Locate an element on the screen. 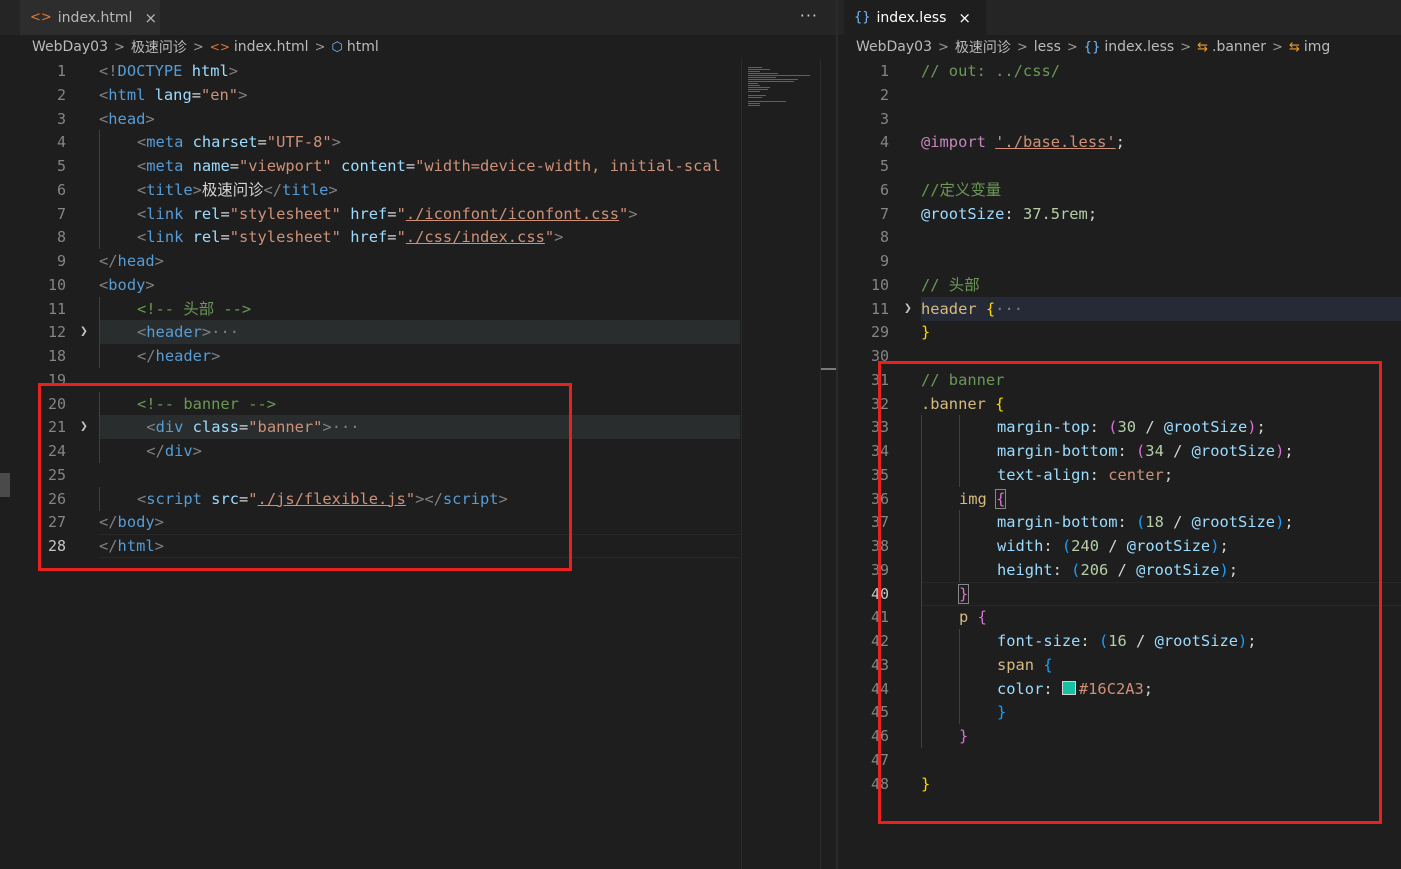 The image size is (1401, 869). code-line: 3 is located at coordinates (1119, 119).